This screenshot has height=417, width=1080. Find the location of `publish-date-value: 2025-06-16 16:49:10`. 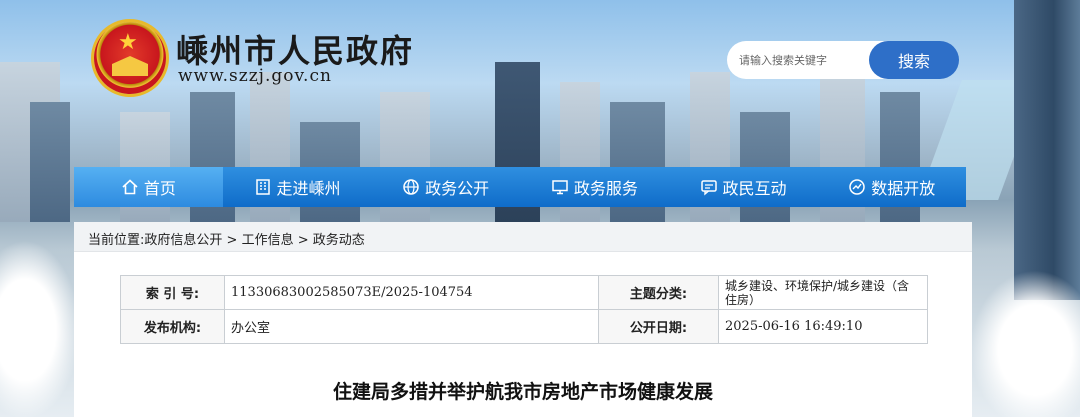

publish-date-value: 2025-06-16 16:49:10 is located at coordinates (823, 326).